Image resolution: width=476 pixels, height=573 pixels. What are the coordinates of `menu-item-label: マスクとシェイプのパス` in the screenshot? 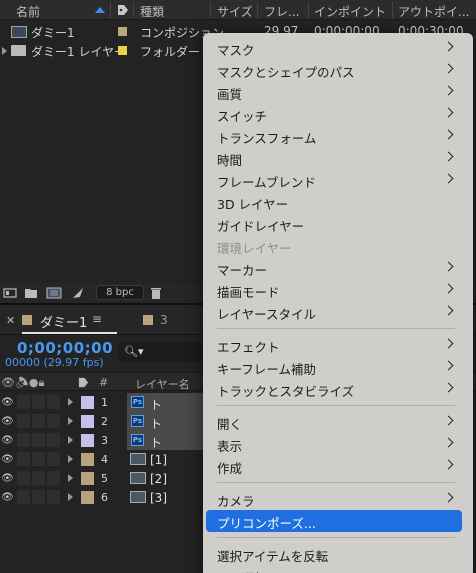 It's located at (286, 72).